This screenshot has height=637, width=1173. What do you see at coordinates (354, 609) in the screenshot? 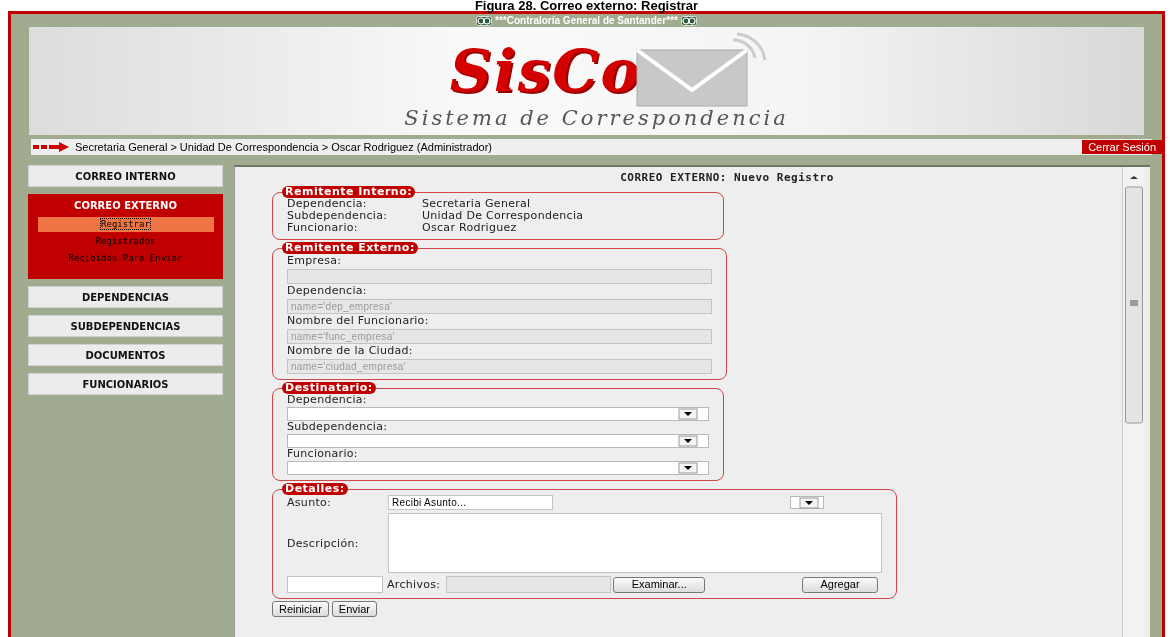
I see `form-button: Enviar` at bounding box center [354, 609].